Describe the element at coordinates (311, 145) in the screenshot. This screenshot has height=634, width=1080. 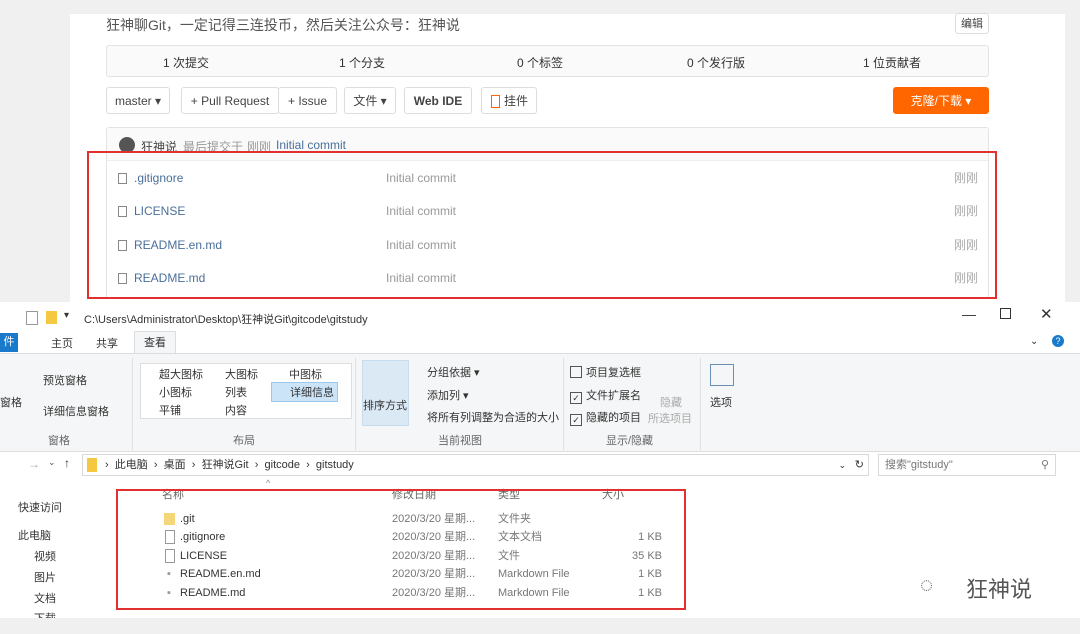
I see `commit-message: Initial commit` at that location.